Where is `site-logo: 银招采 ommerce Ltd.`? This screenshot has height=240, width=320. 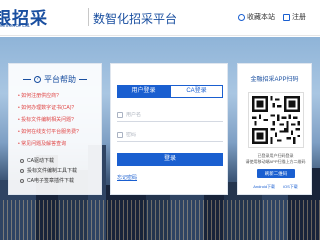
site-logo: 银招采 ommerce Ltd. is located at coordinates (43, 17).